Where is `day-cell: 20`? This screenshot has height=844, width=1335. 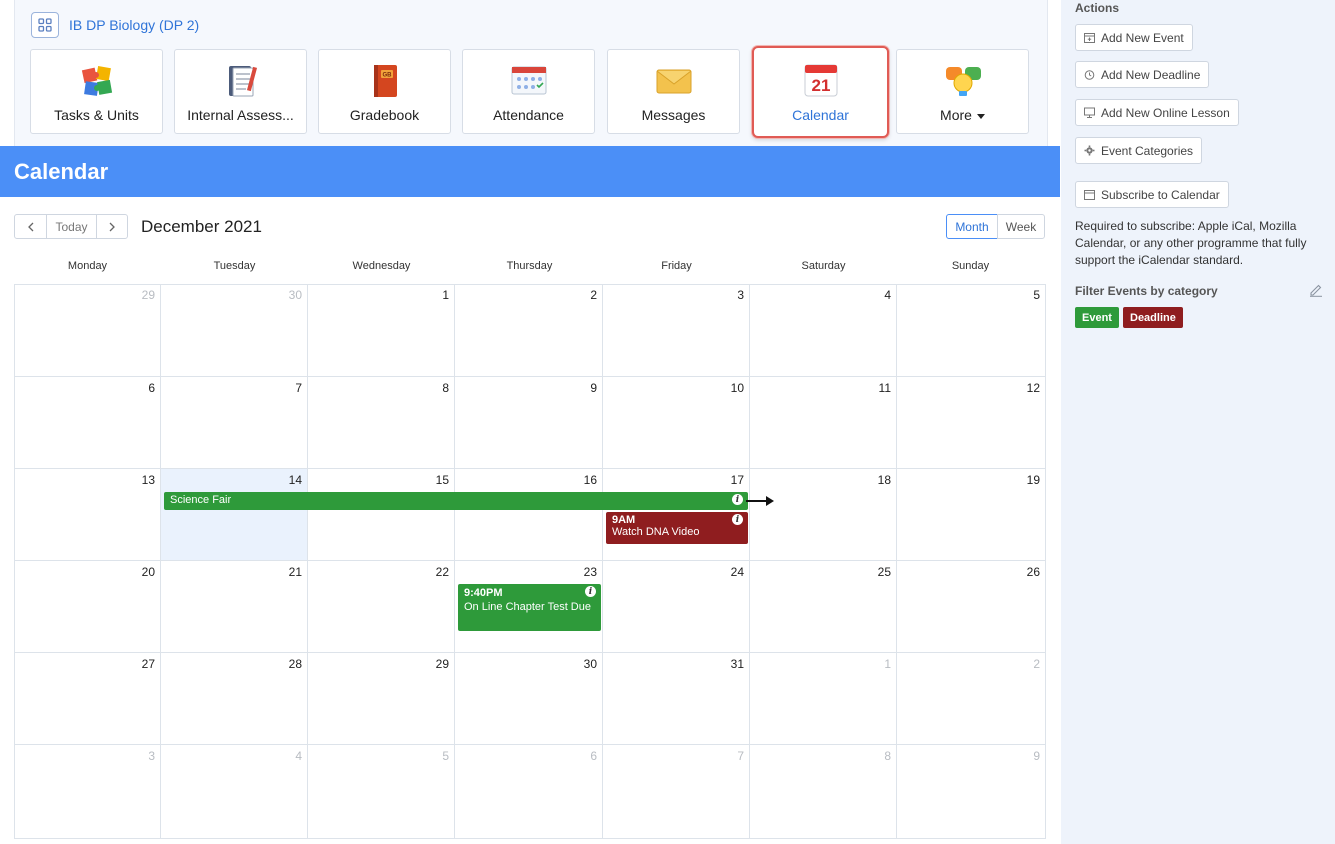
day-cell: 20 is located at coordinates (87, 607).